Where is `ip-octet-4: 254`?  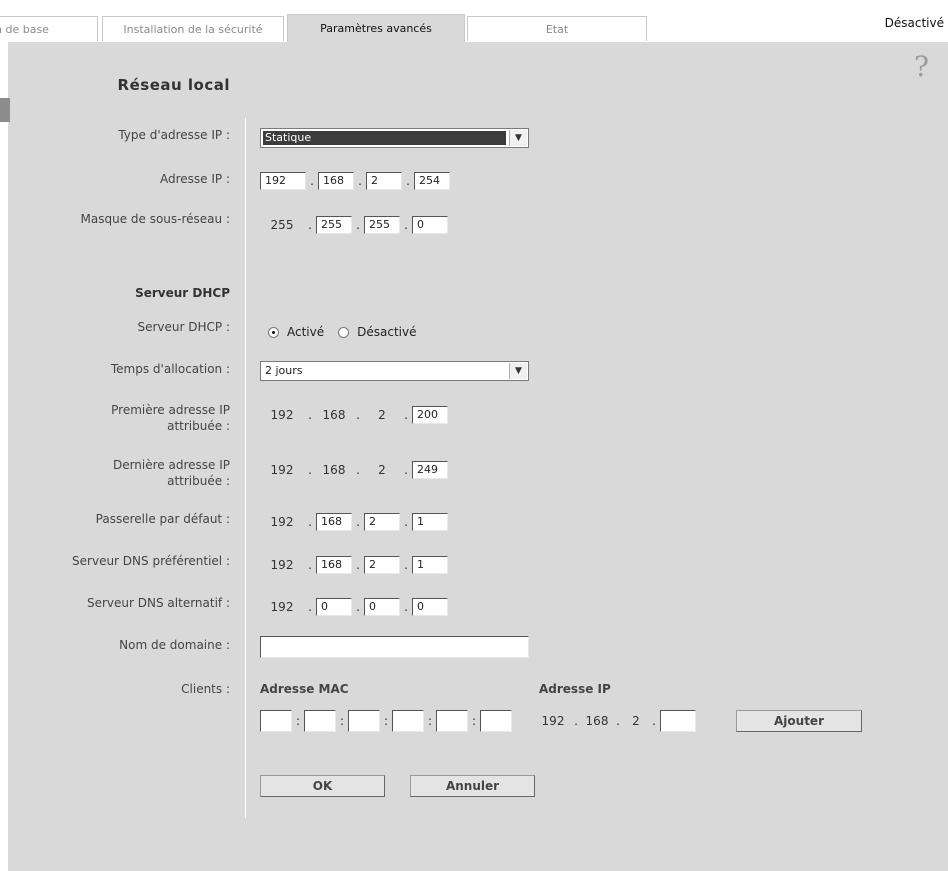 ip-octet-4: 254 is located at coordinates (432, 181).